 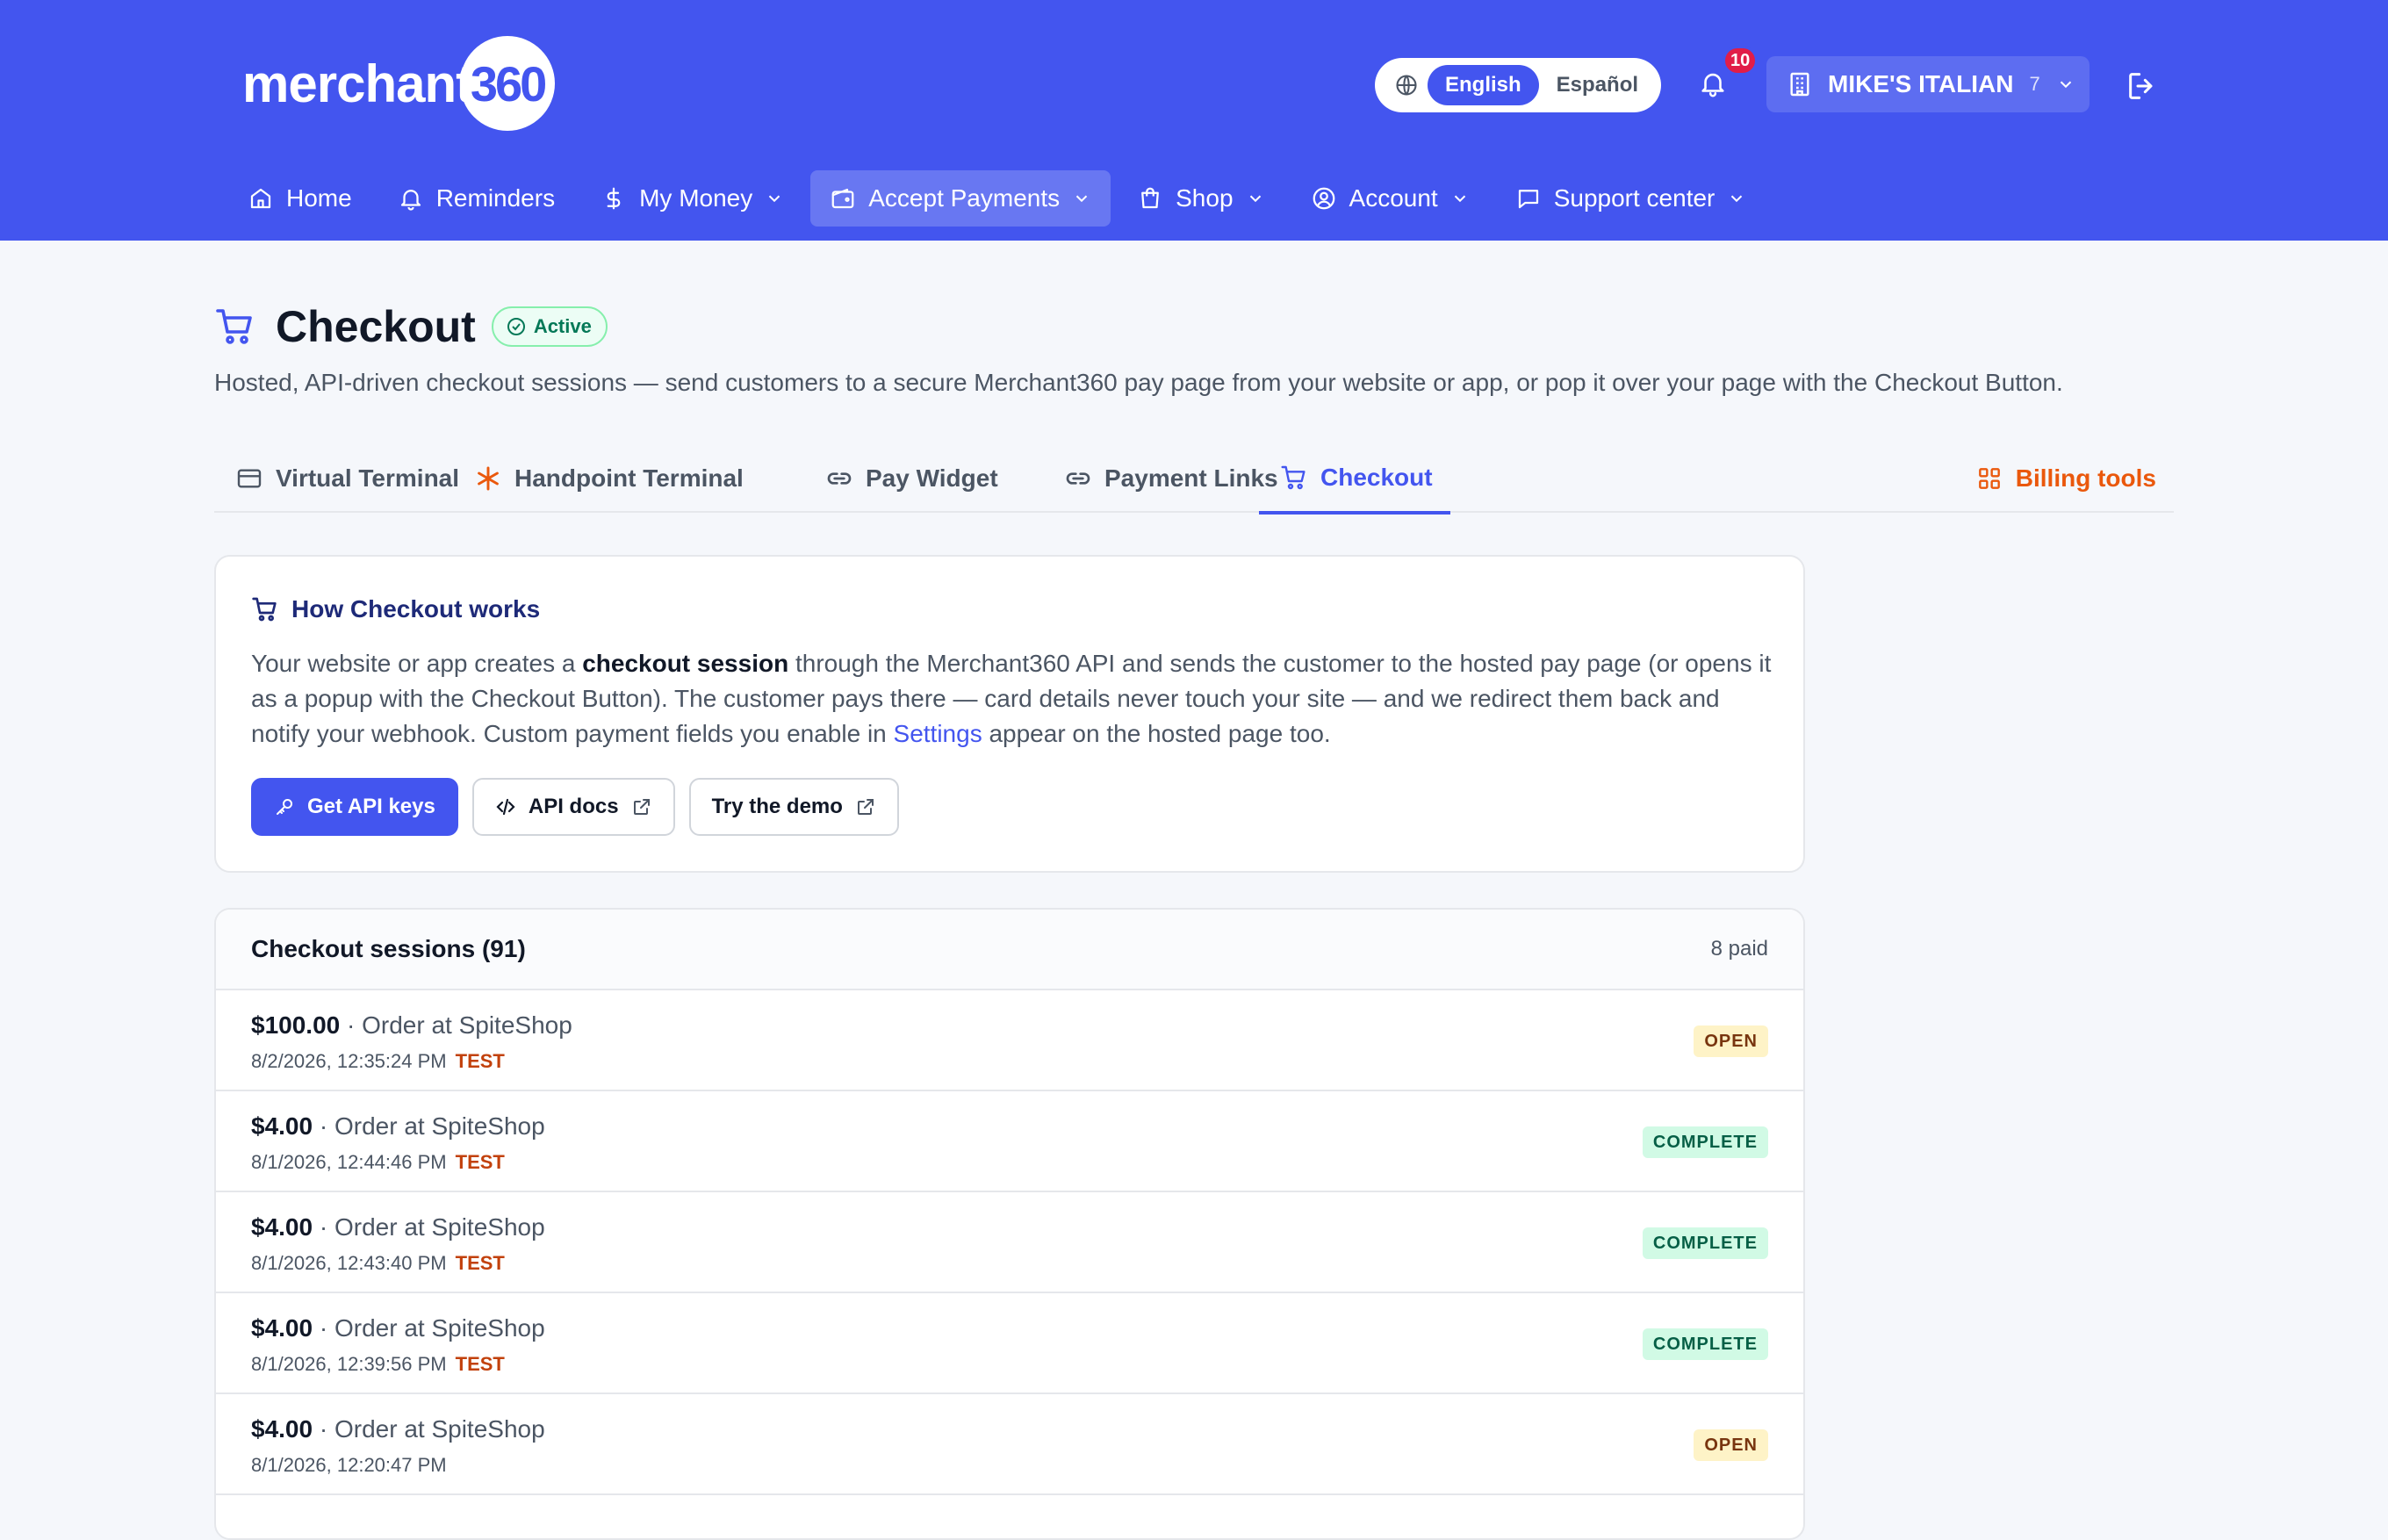 I want to click on api-docs-button: API docs, so click(x=573, y=807).